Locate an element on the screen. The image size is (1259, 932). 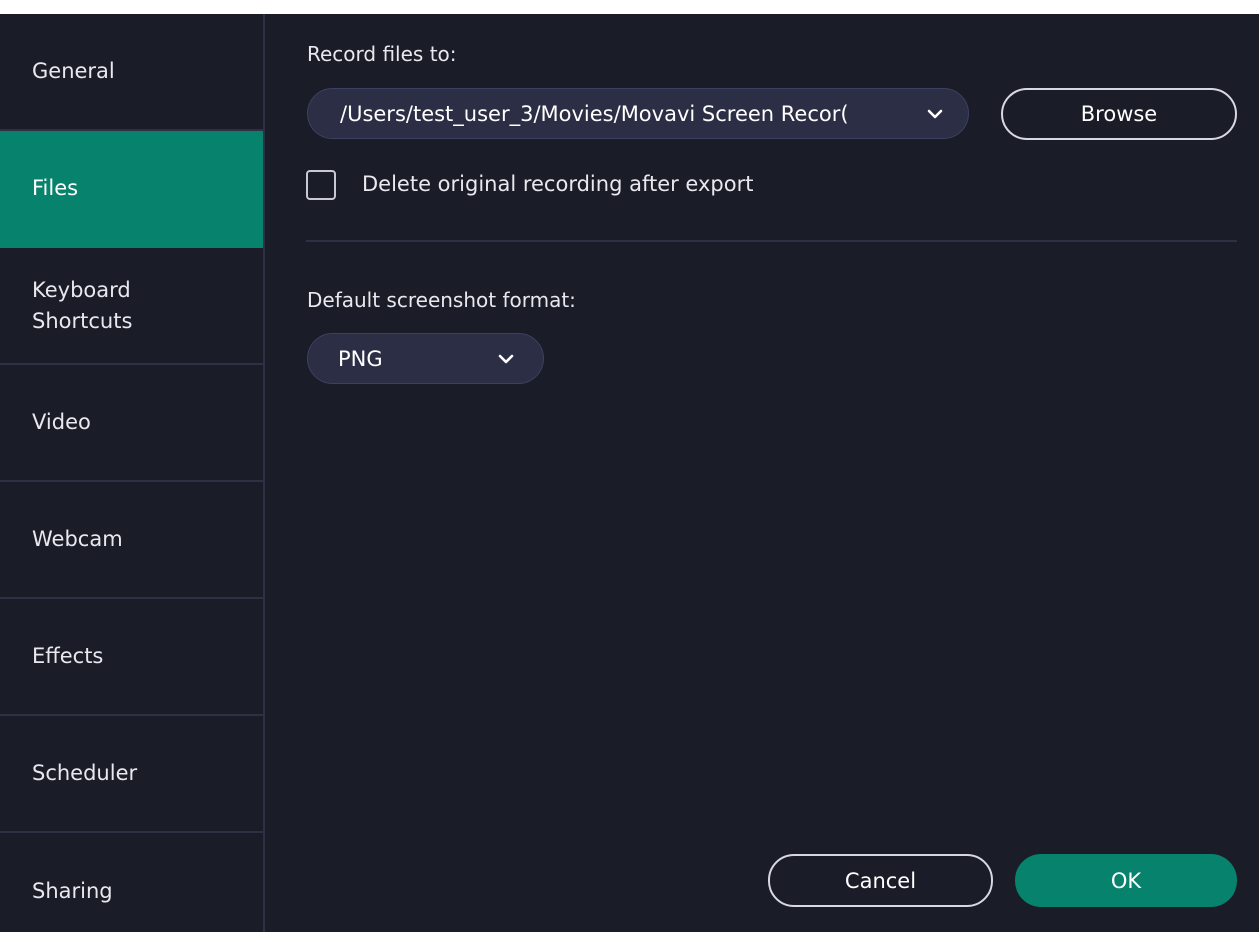
browse-button: Browse is located at coordinates (1119, 114).